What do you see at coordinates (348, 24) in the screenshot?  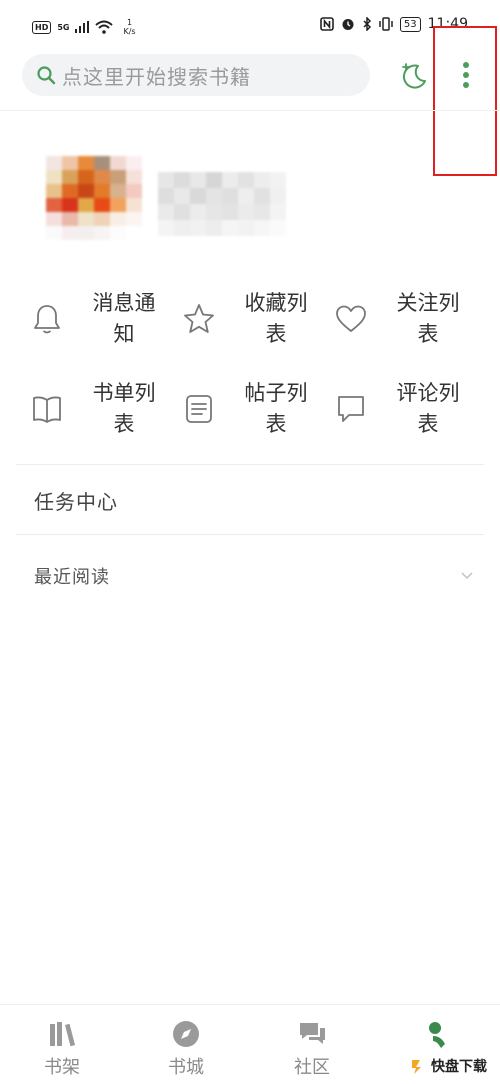 I see `alarm-icon` at bounding box center [348, 24].